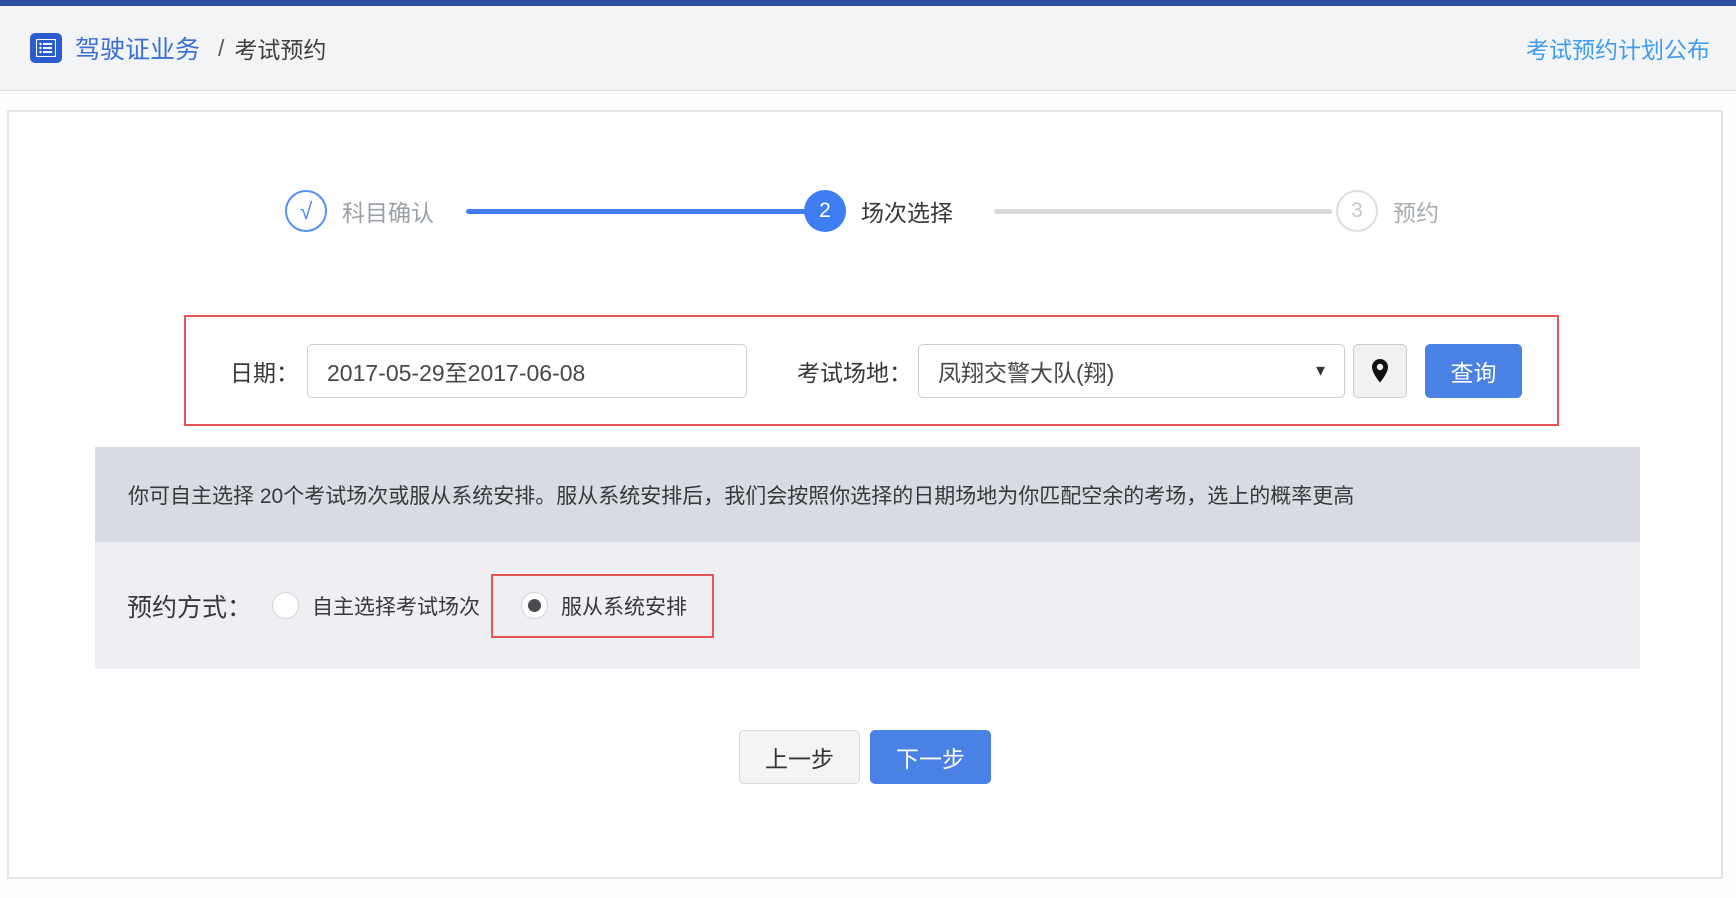  I want to click on step-1-check-icon: √, so click(306, 211).